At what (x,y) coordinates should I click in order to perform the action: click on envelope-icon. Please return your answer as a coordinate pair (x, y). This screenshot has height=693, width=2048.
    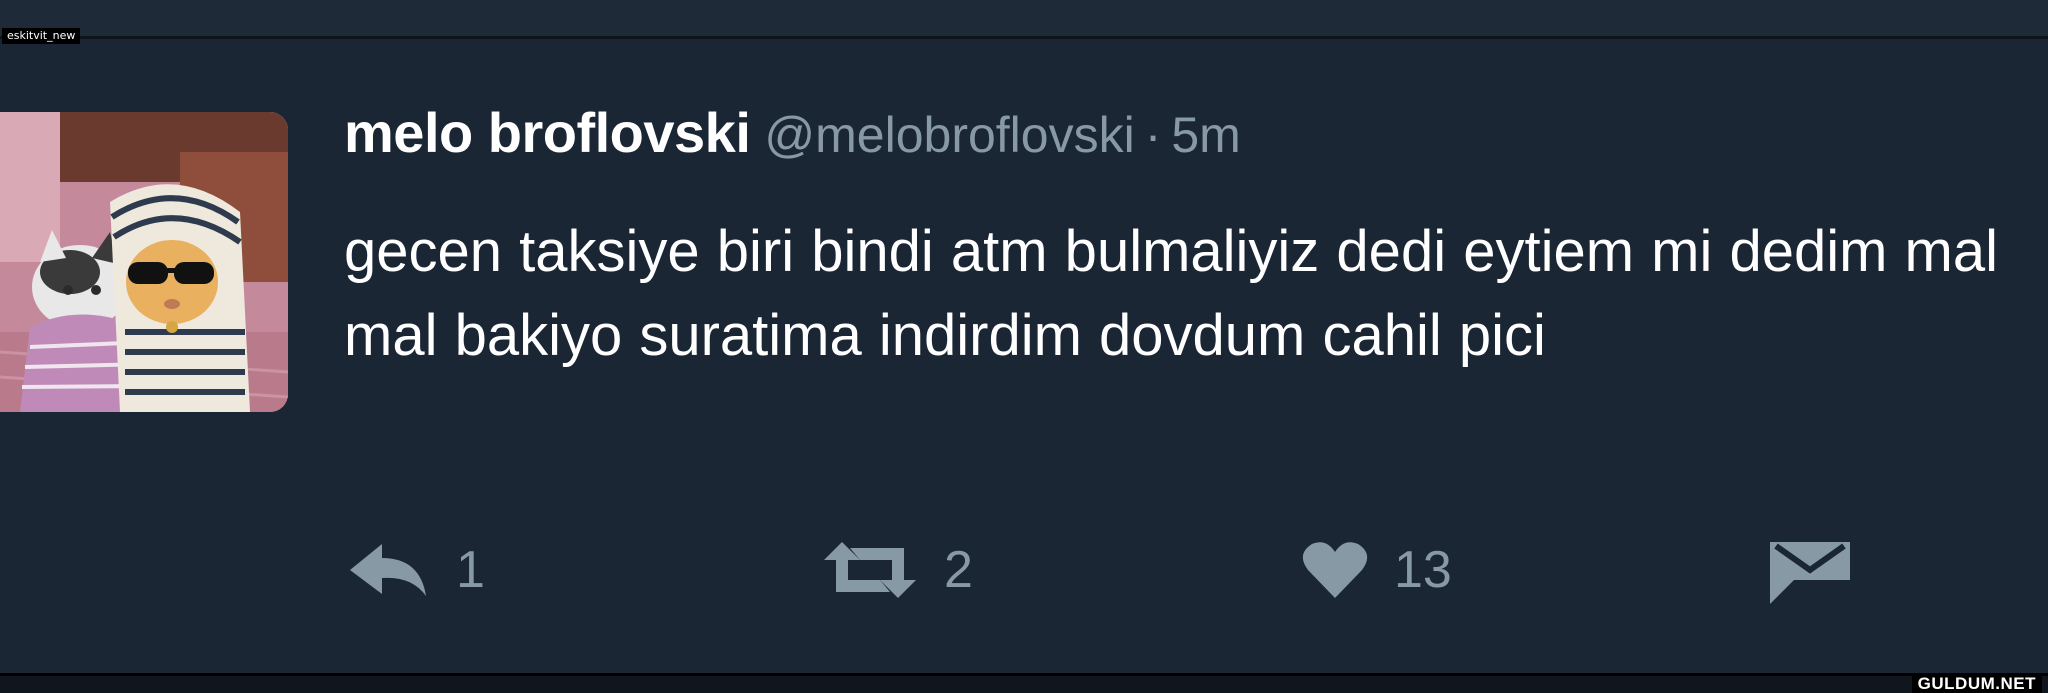
    Looking at the image, I should click on (1810, 573).